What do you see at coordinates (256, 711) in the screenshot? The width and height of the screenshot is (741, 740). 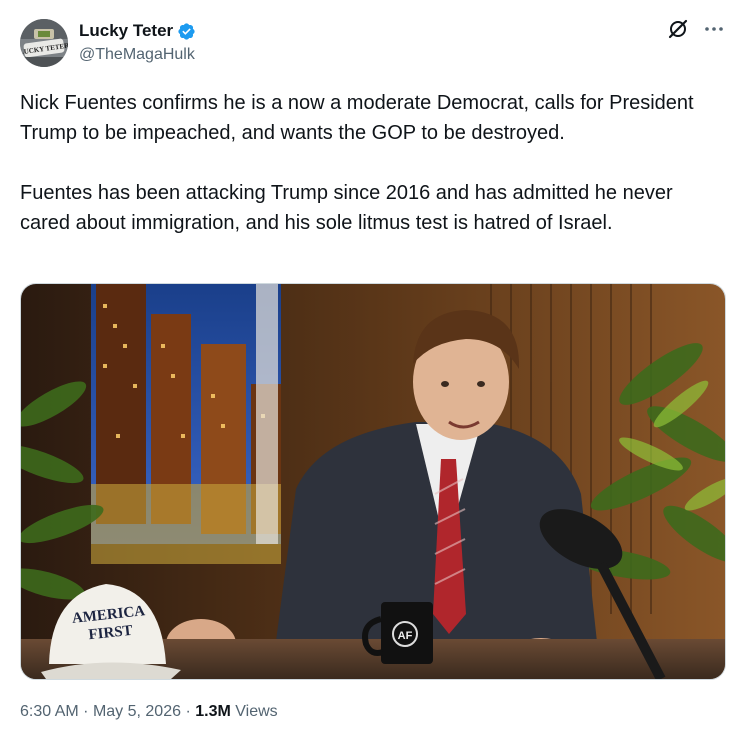 I see `views-label: Views` at bounding box center [256, 711].